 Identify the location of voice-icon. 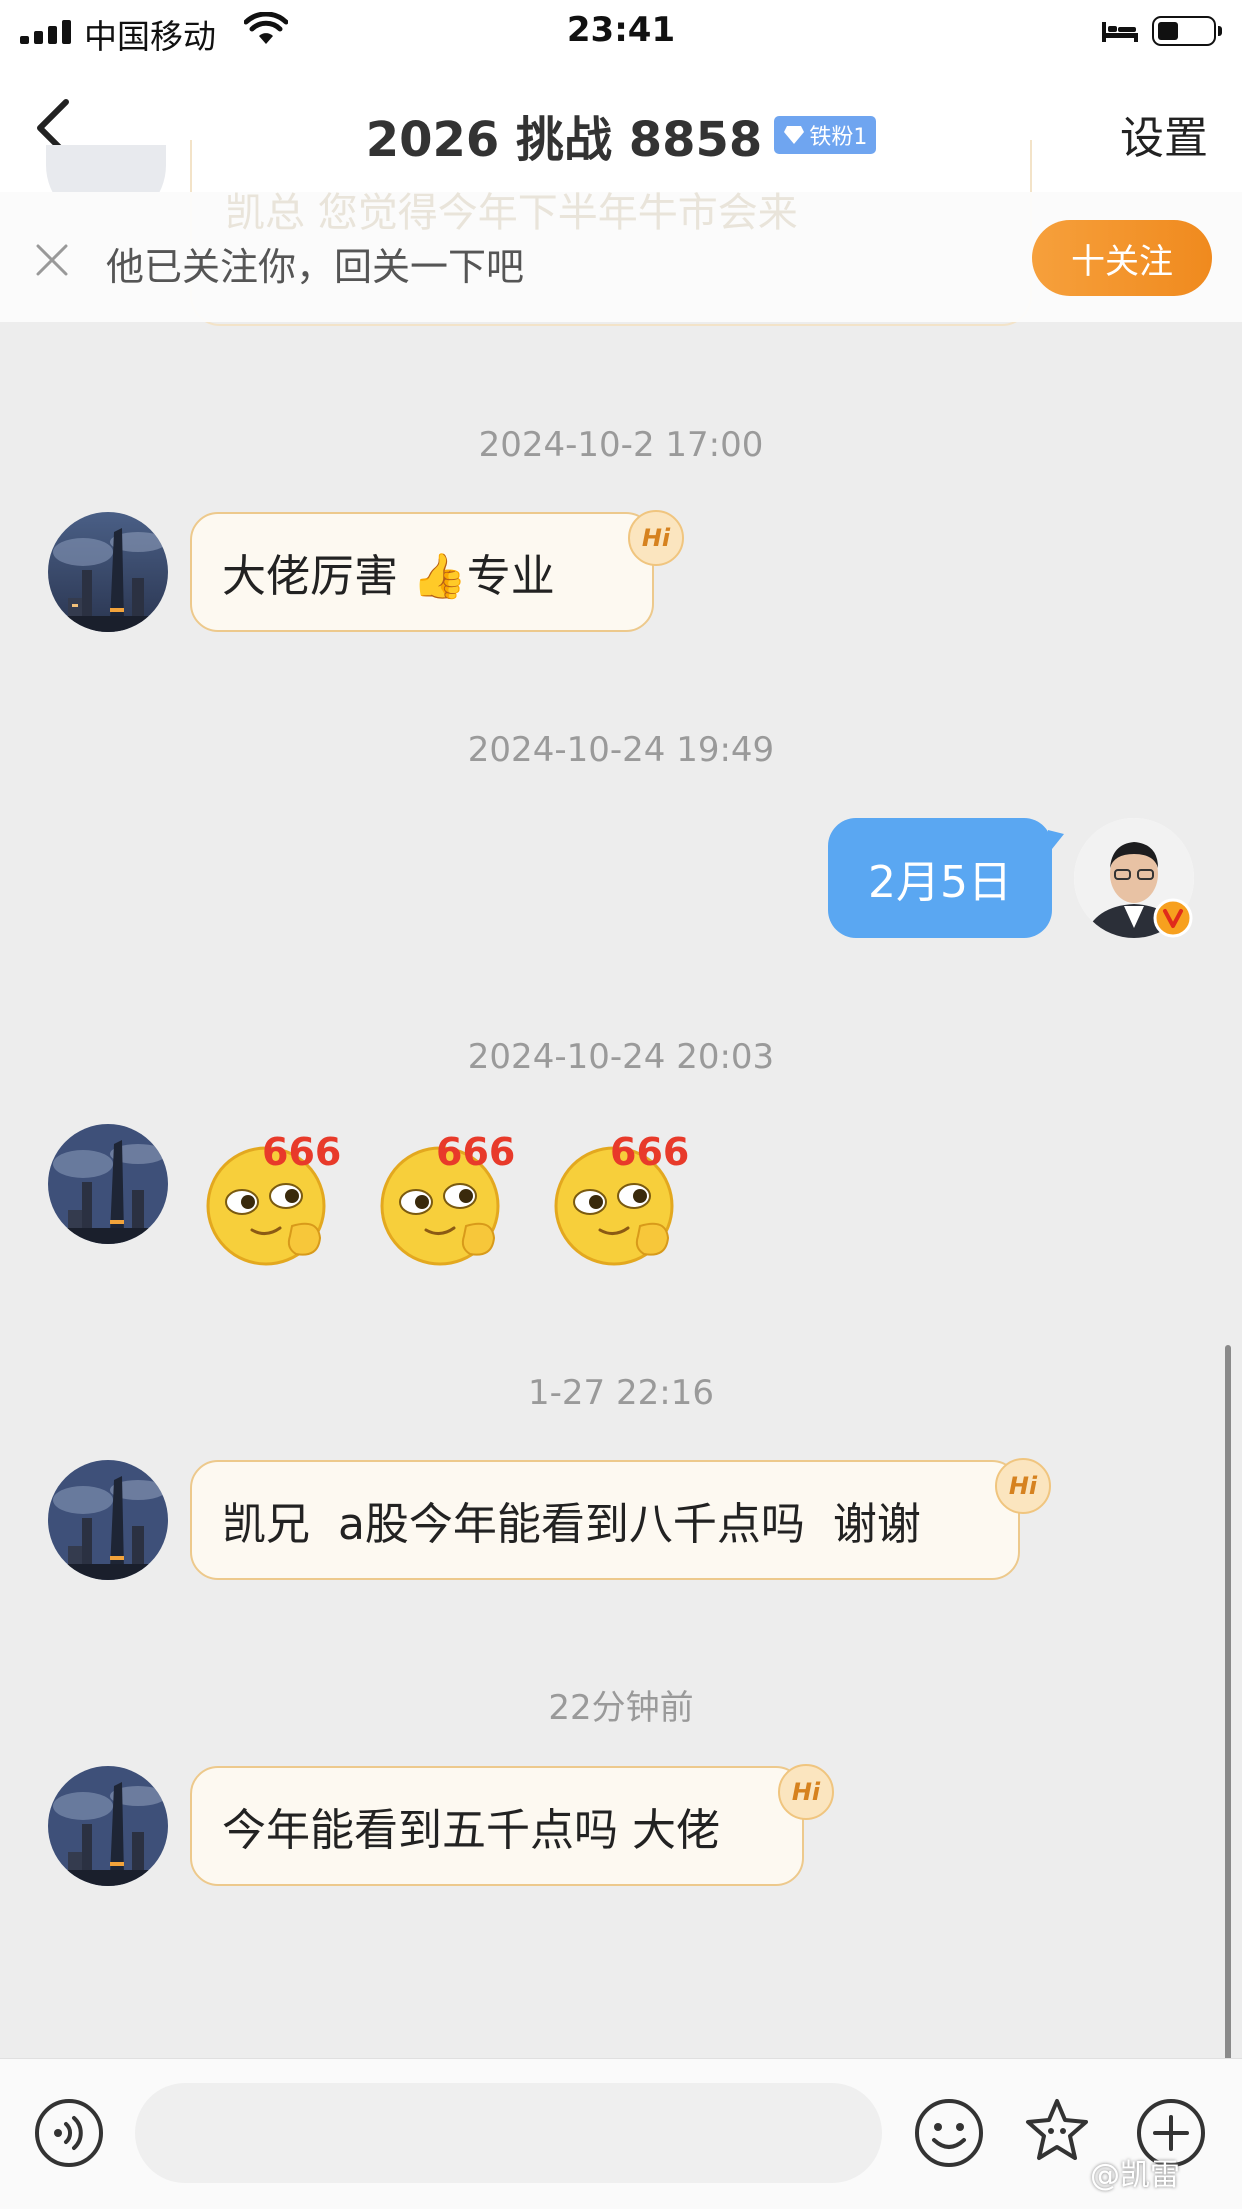
(69, 2133).